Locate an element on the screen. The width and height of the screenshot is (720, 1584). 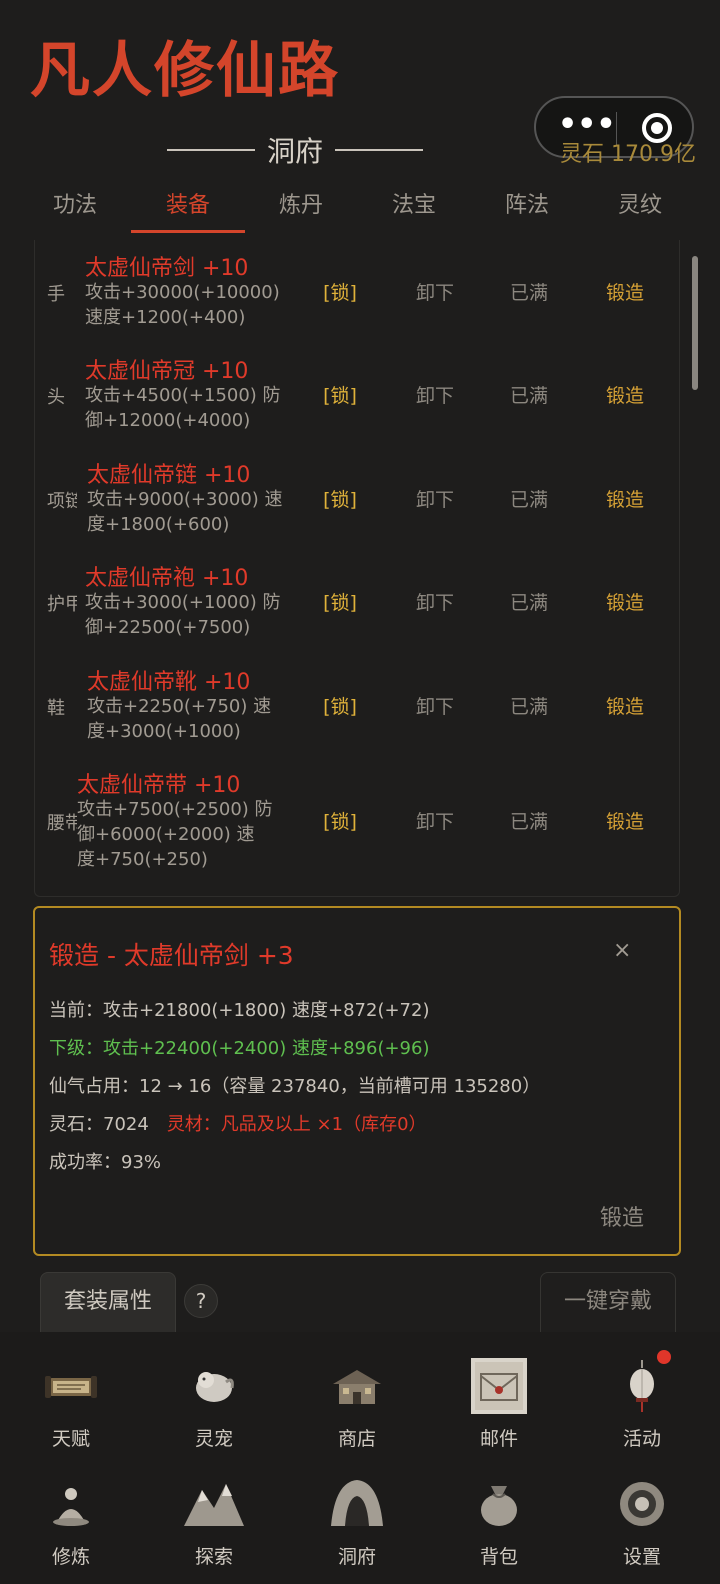
item-name: 太虚仙帝链 +10 is located at coordinates (169, 475).